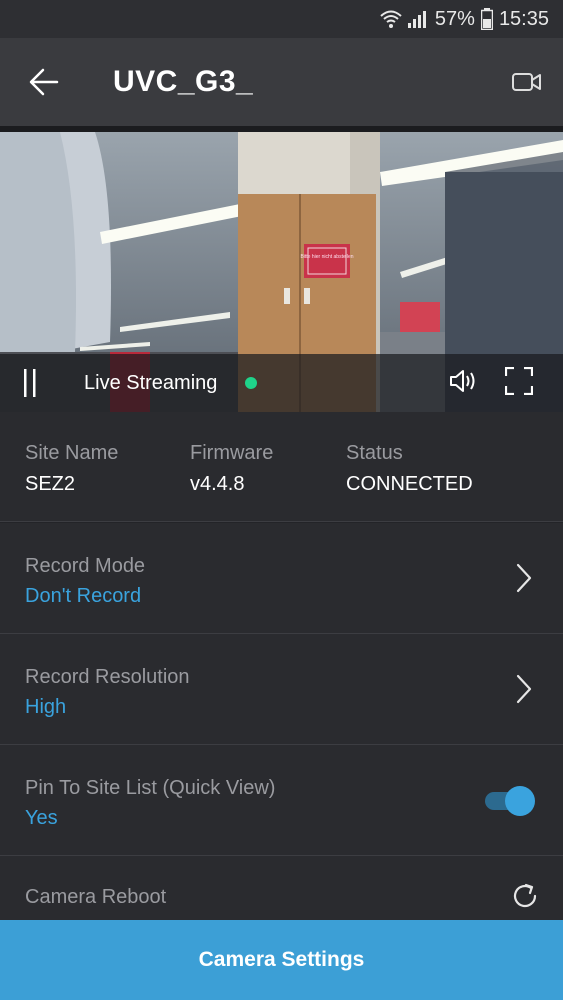  Describe the element at coordinates (281, 888) in the screenshot. I see `camera-reboot-row: Camera Reboot` at that location.